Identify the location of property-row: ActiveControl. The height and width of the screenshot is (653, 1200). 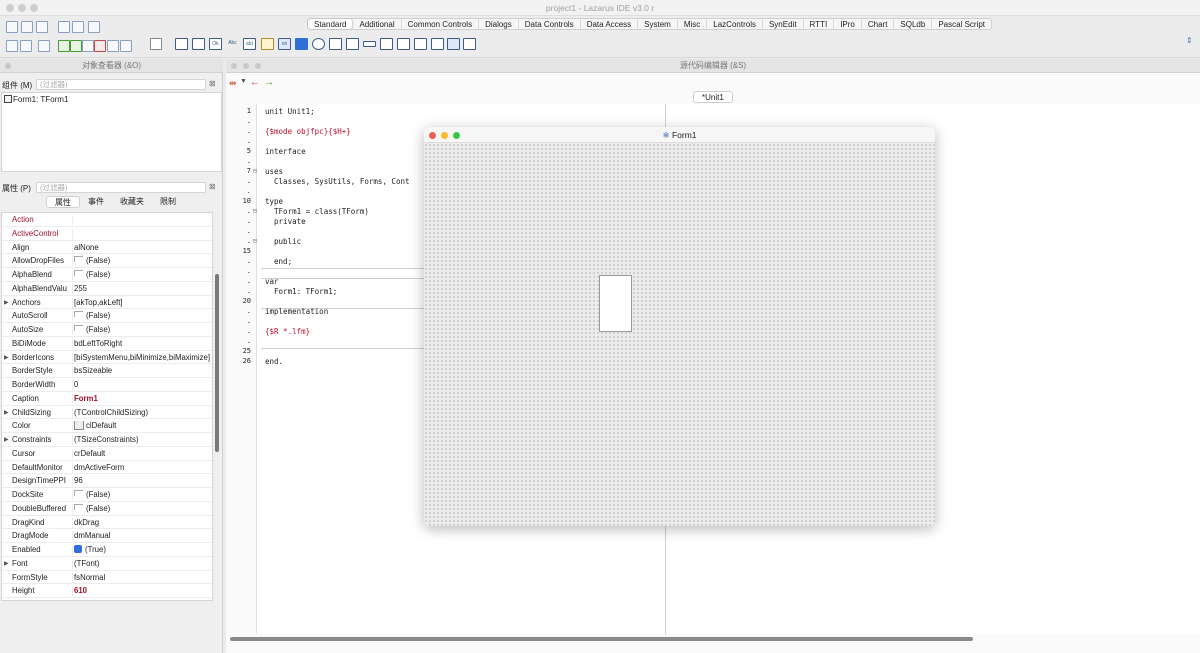
(107, 234).